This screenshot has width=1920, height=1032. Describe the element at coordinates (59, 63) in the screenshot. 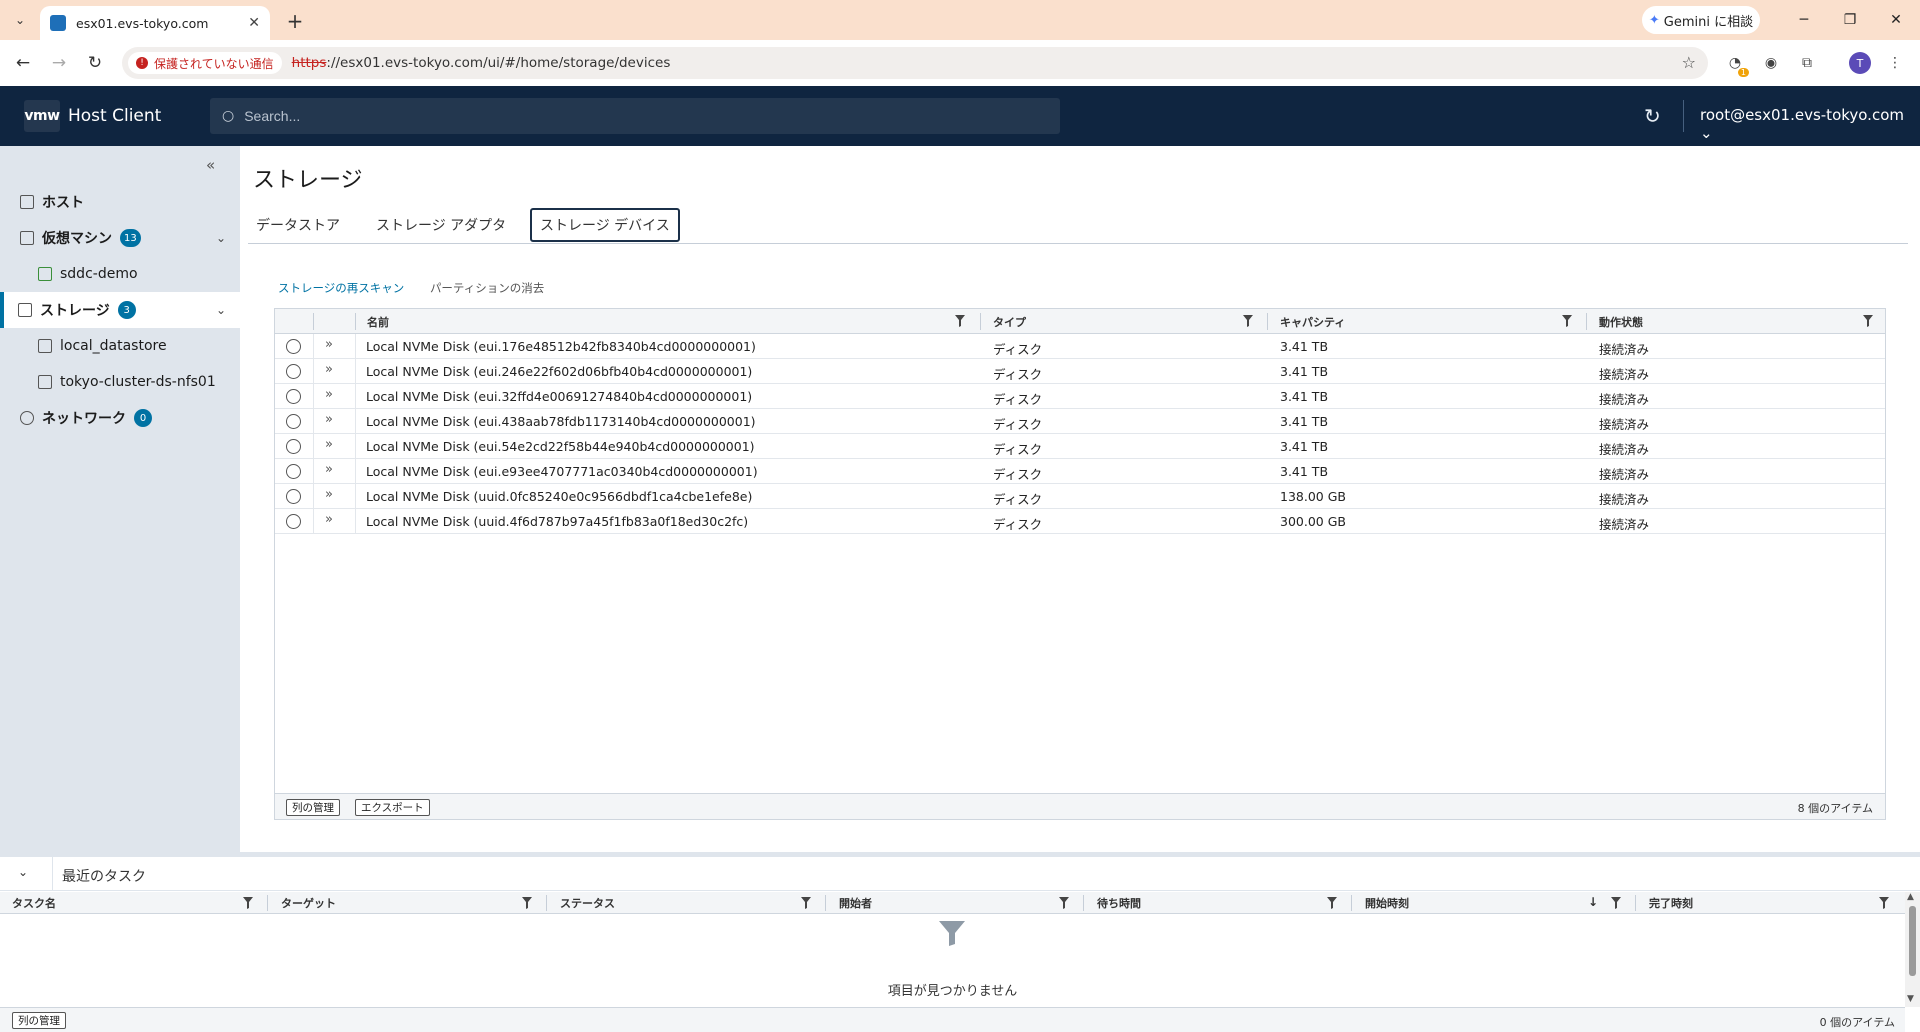

I see `forward-arrow-icon: →` at that location.